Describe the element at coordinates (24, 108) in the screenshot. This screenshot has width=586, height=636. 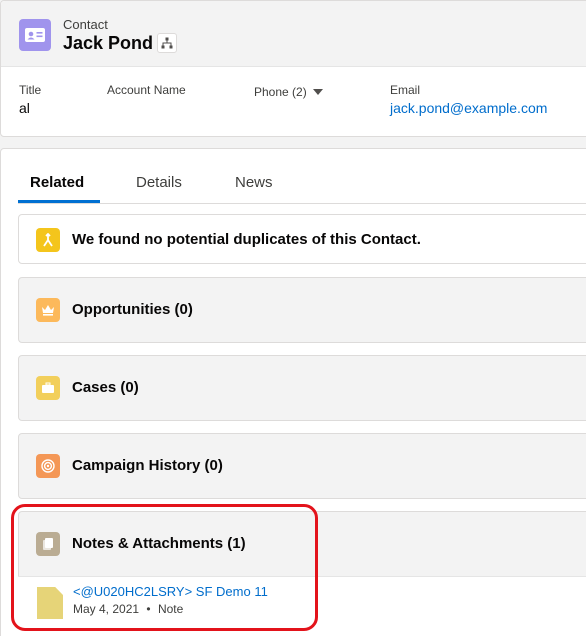
I see `title-value: al` at that location.